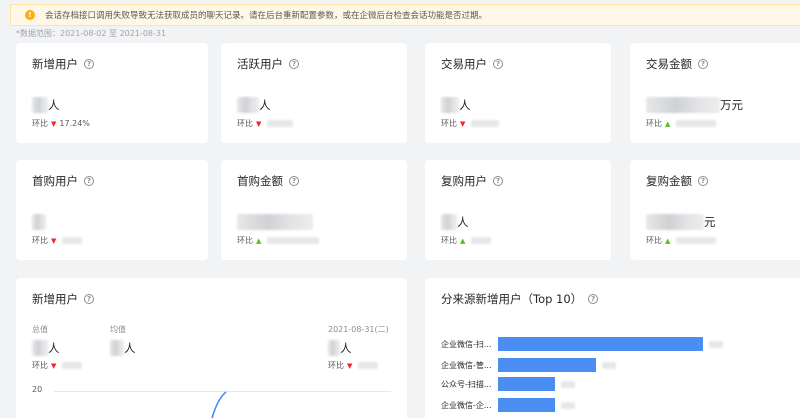 The width and height of the screenshot is (800, 418). Describe the element at coordinates (57, 347) in the screenshot. I see `total-metric: 总值 人 环比 ▼` at that location.